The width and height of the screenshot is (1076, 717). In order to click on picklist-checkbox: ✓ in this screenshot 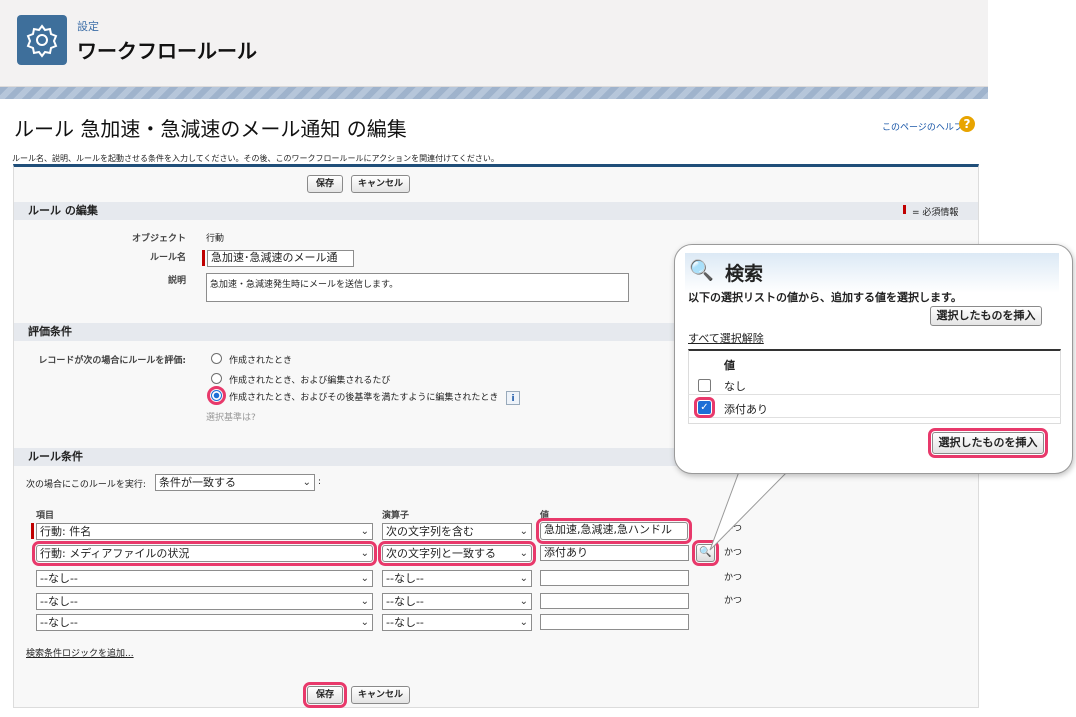, I will do `click(704, 407)`.